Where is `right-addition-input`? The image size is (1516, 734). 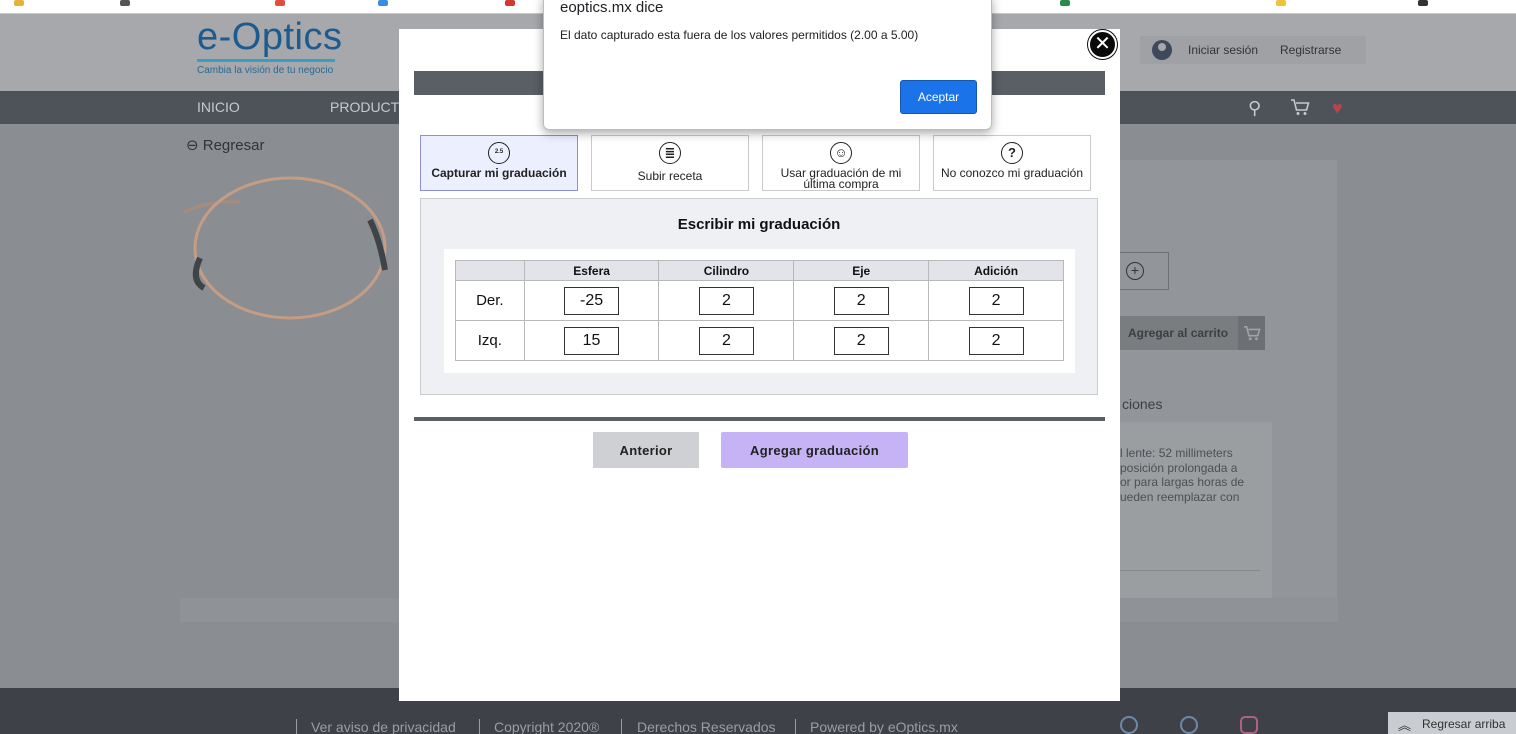 right-addition-input is located at coordinates (996, 300).